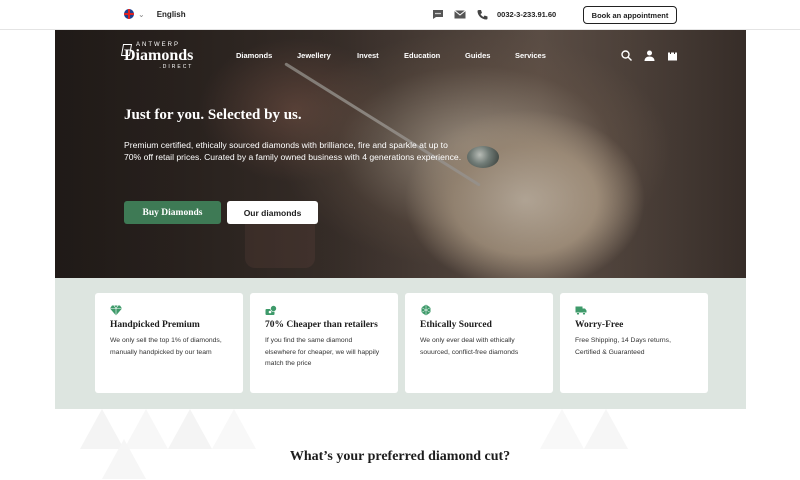 This screenshot has width=800, height=480. What do you see at coordinates (254, 55) in the screenshot?
I see `nav-item-diamonds: Diamonds` at bounding box center [254, 55].